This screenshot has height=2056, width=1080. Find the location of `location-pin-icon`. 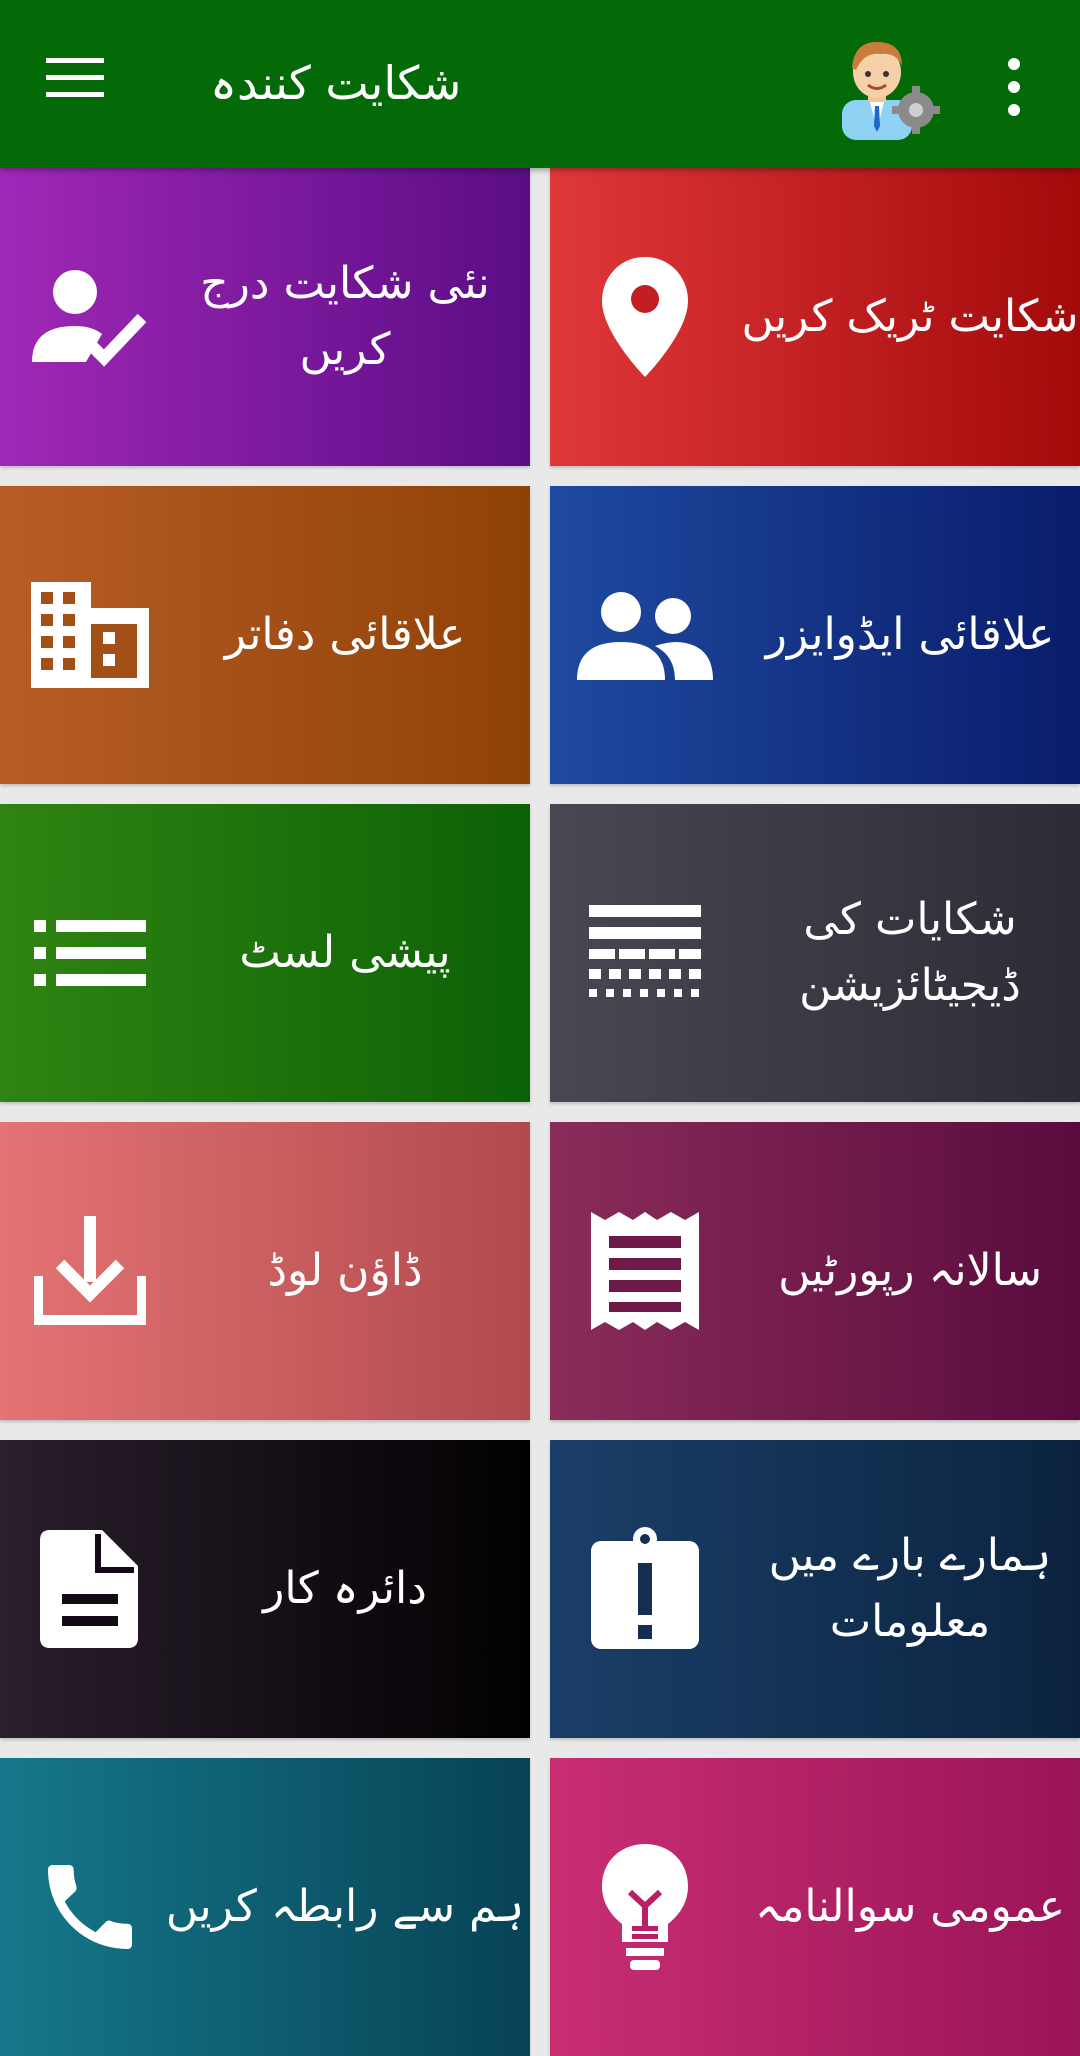

location-pin-icon is located at coordinates (645, 317).